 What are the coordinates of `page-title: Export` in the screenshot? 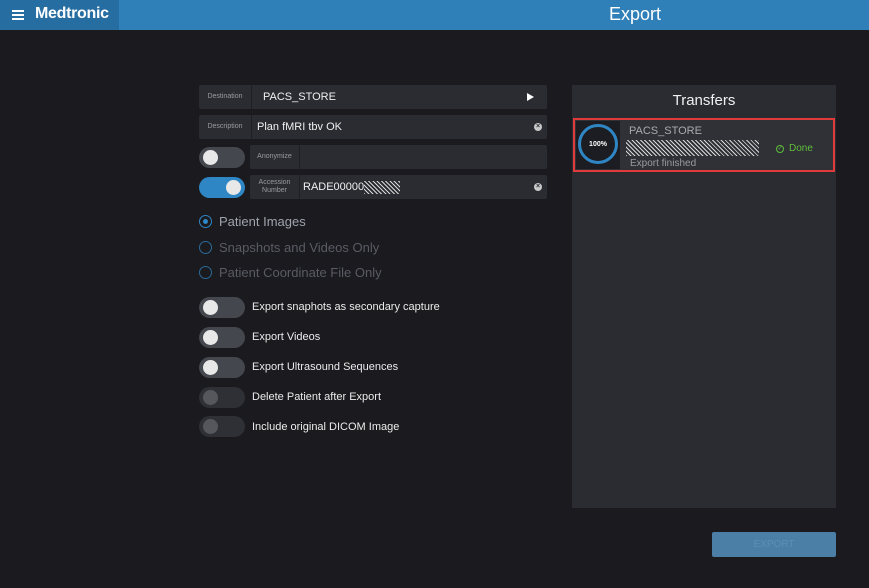 It's located at (635, 14).